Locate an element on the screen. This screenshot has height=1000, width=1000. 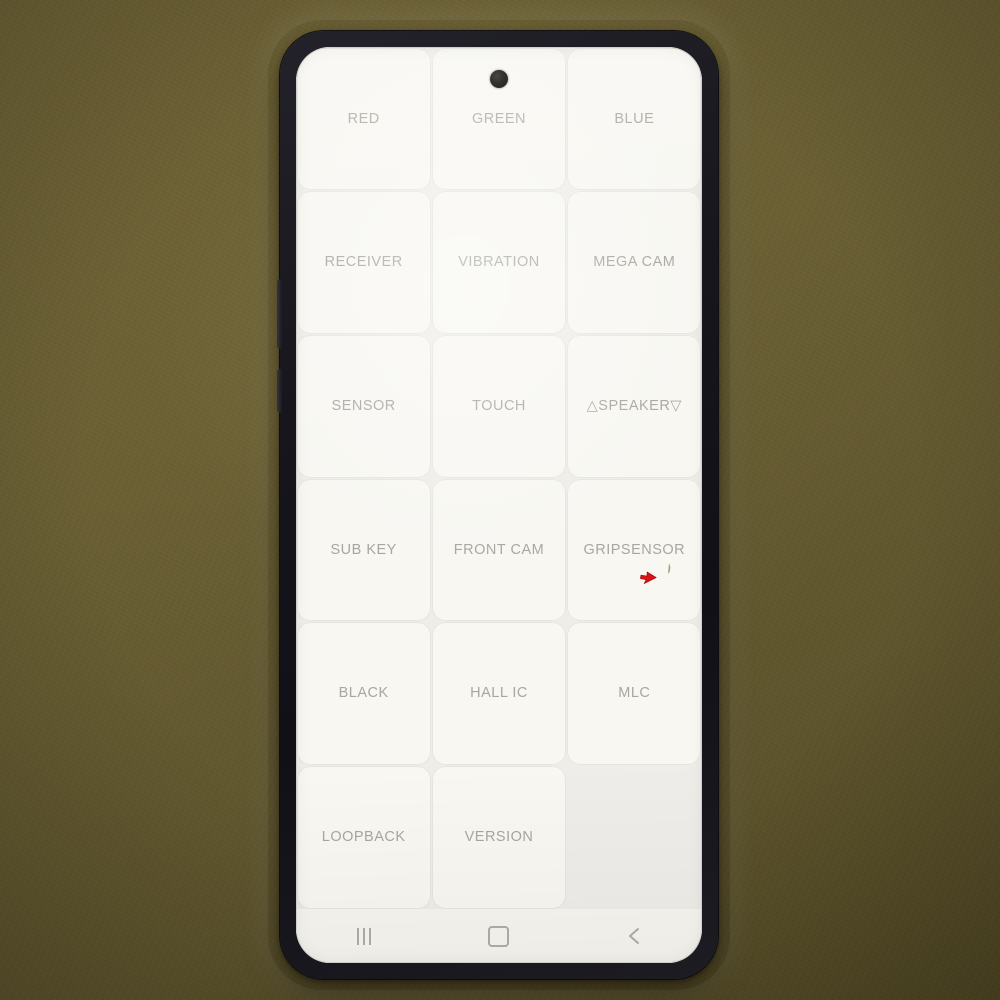
test-tile-version: VERSION is located at coordinates (498, 837).